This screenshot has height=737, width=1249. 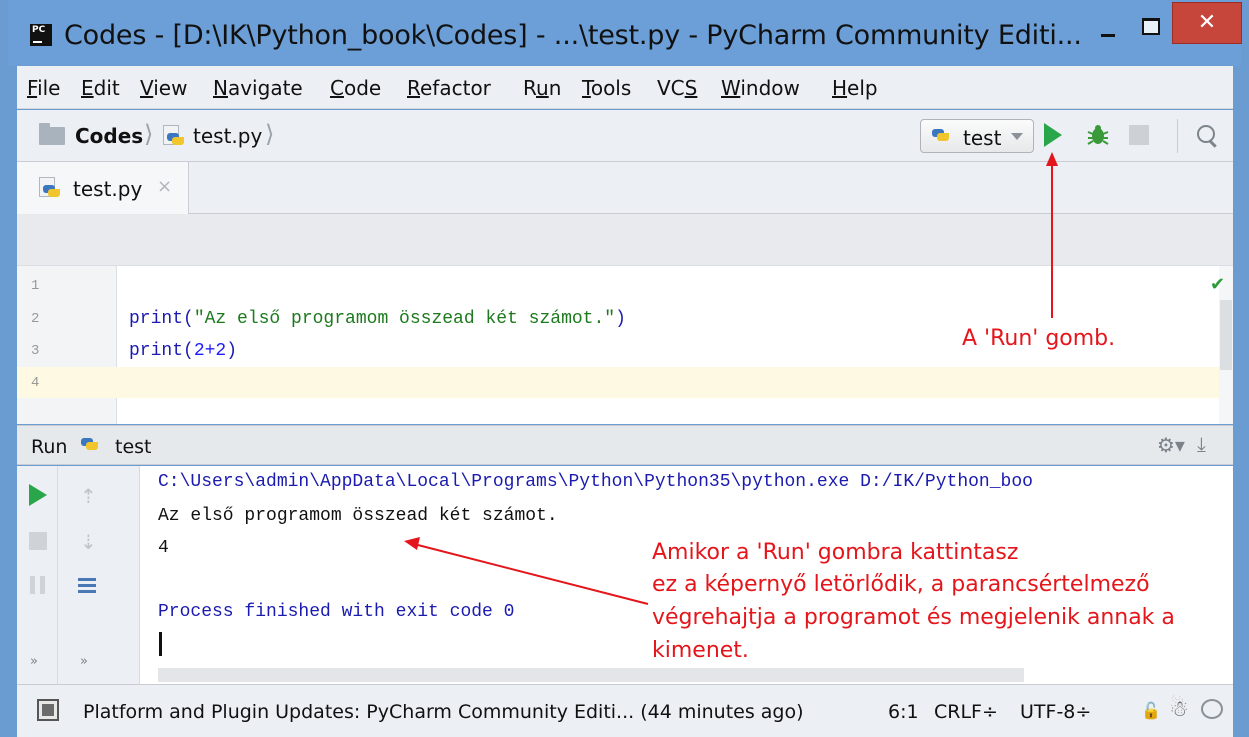 I want to click on run-panel-title: Run, so click(x=49, y=447).